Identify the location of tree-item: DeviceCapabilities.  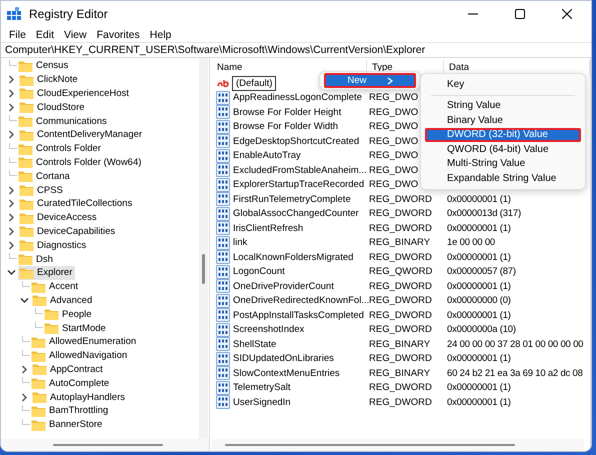
(68, 231).